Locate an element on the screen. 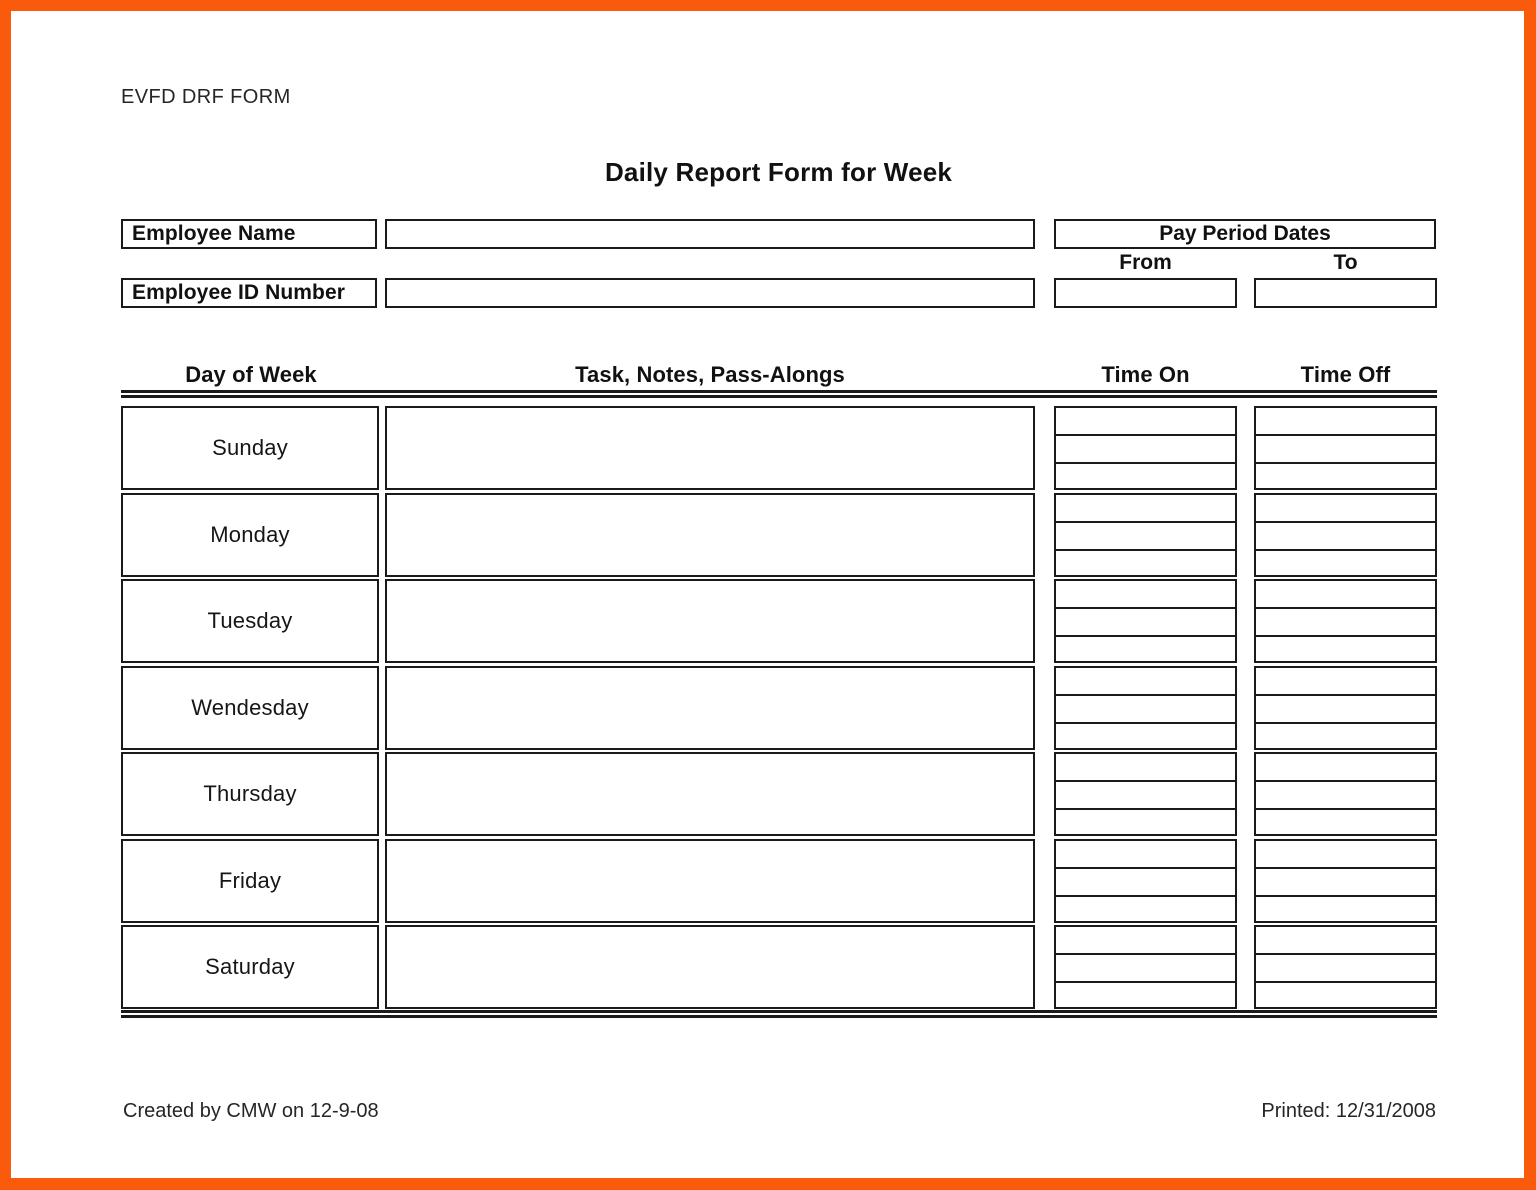 The image size is (1536, 1190). employee-name-label: Employee Name is located at coordinates (249, 234).